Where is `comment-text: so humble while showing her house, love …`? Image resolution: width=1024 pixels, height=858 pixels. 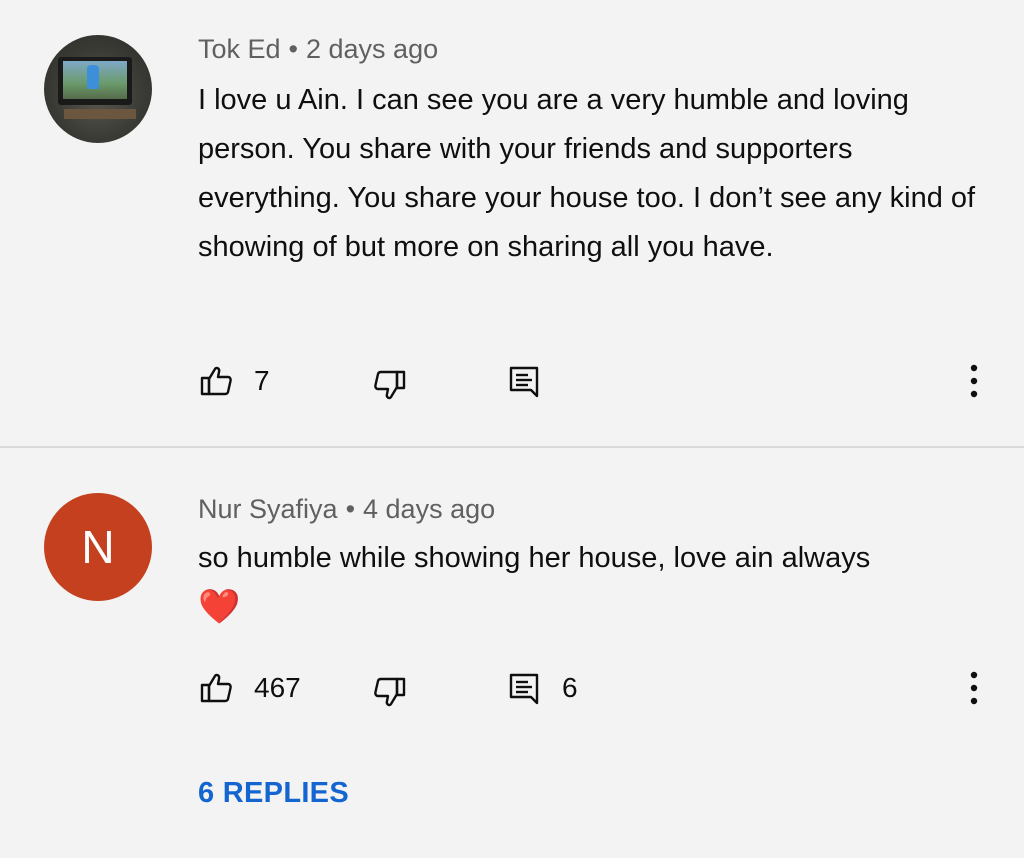
comment-text: so humble while showing her house, love … is located at coordinates (534, 558).